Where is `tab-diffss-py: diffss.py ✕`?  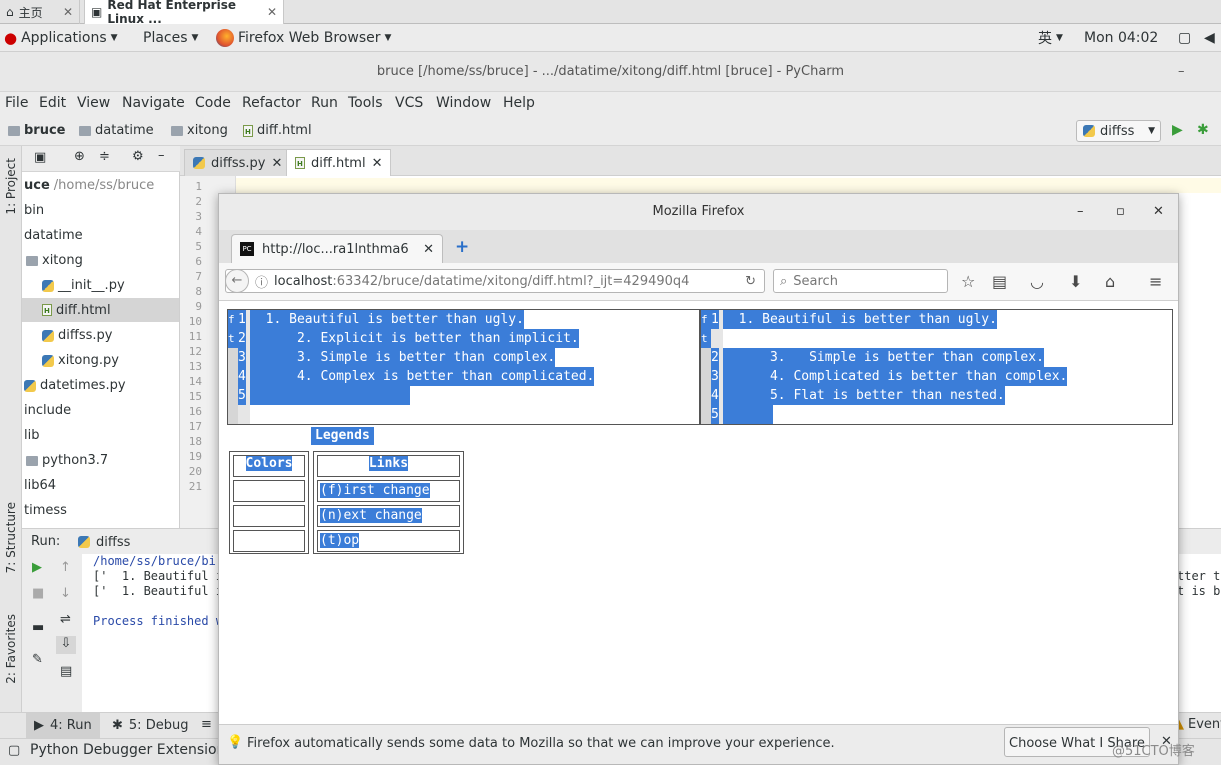
tab-diffss-py: diffss.py ✕ is located at coordinates (238, 162).